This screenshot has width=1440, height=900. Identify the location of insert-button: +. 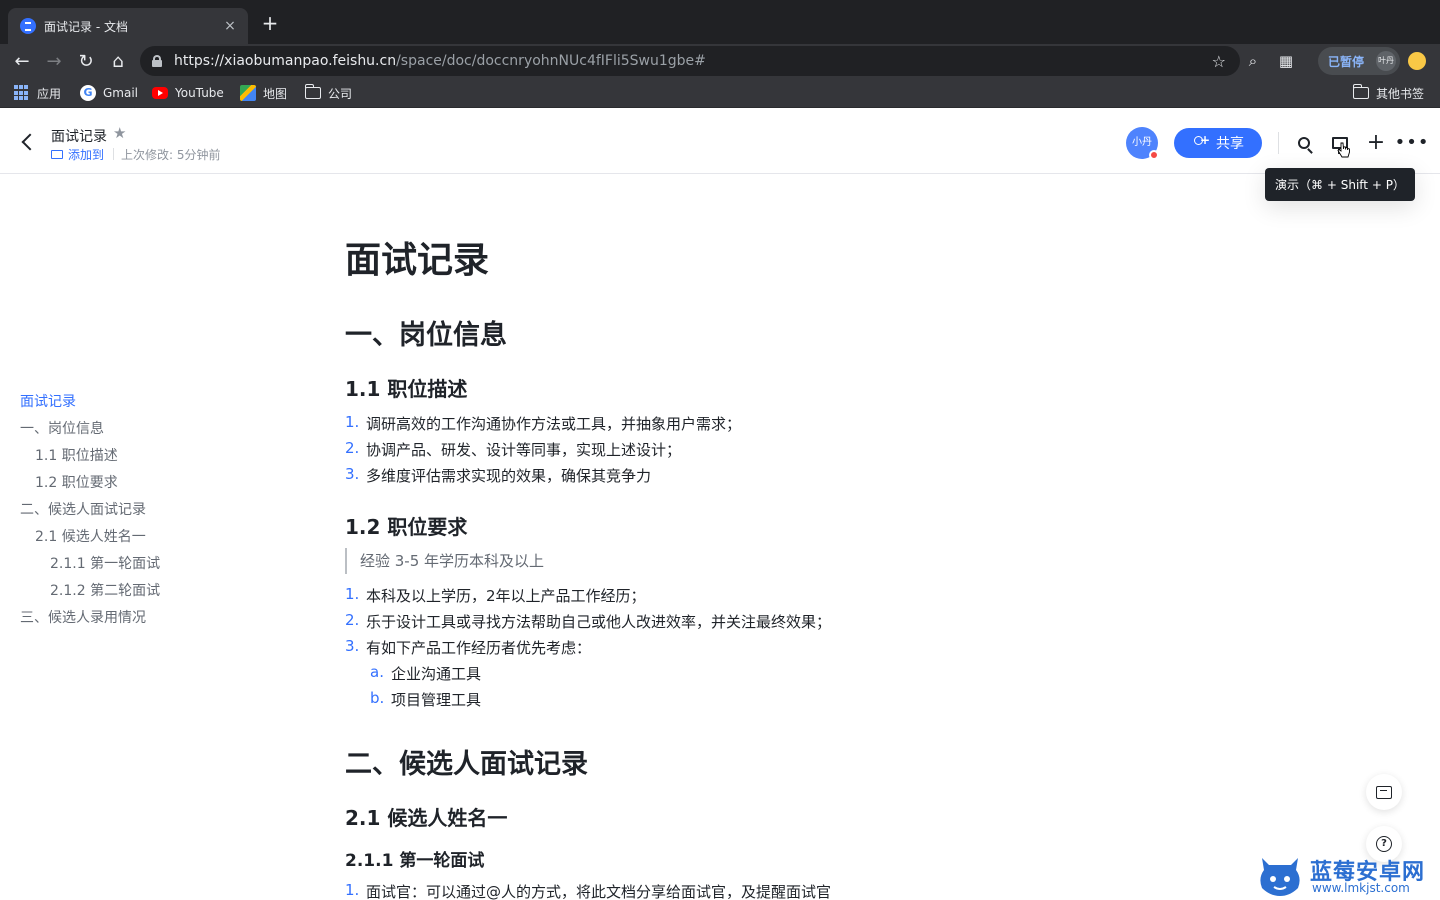
(1376, 143).